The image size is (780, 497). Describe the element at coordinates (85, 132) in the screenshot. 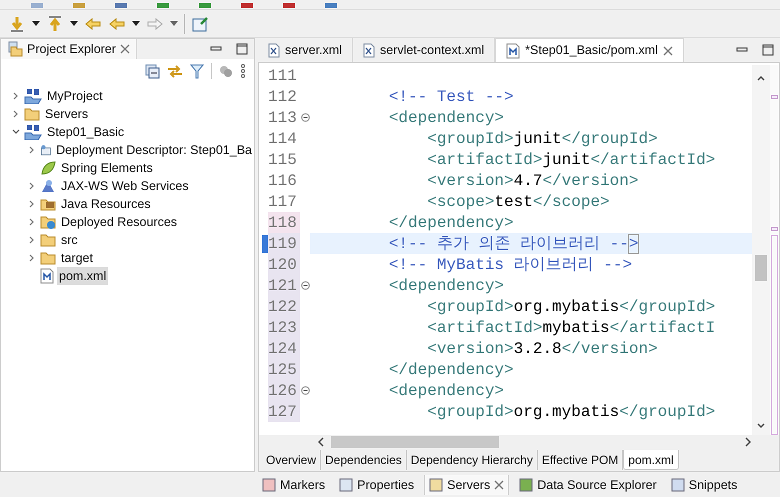

I see `tree-item: Step01_Basic` at that location.